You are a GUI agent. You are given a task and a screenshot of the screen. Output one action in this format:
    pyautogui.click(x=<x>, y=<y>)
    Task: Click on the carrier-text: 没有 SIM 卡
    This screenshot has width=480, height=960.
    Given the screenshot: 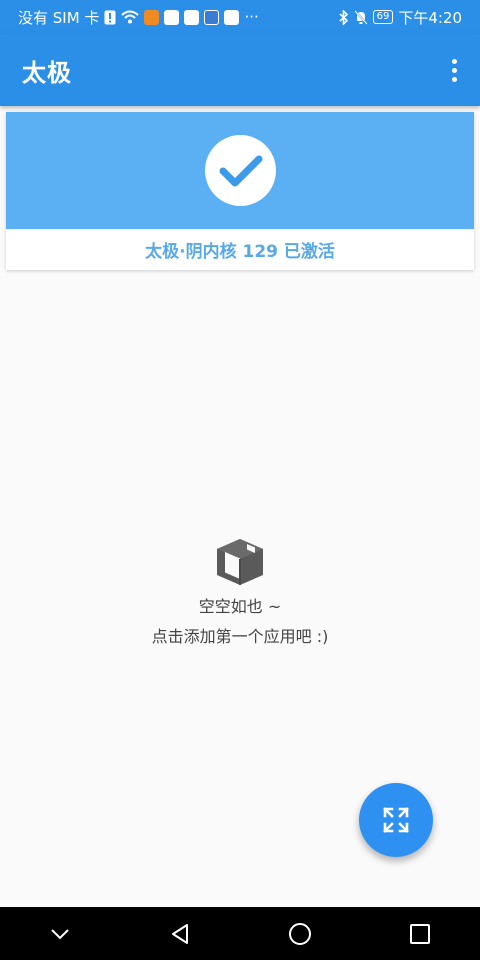 What is the action you would take?
    pyautogui.click(x=59, y=17)
    